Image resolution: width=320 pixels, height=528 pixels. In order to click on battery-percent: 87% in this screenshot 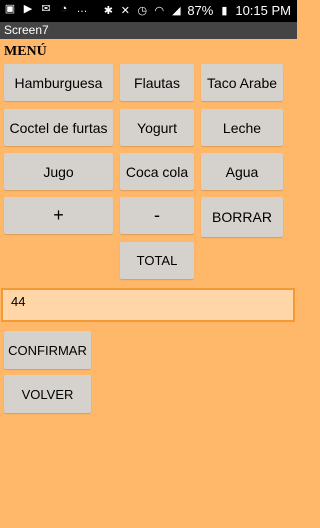, I will do `click(200, 10)`.